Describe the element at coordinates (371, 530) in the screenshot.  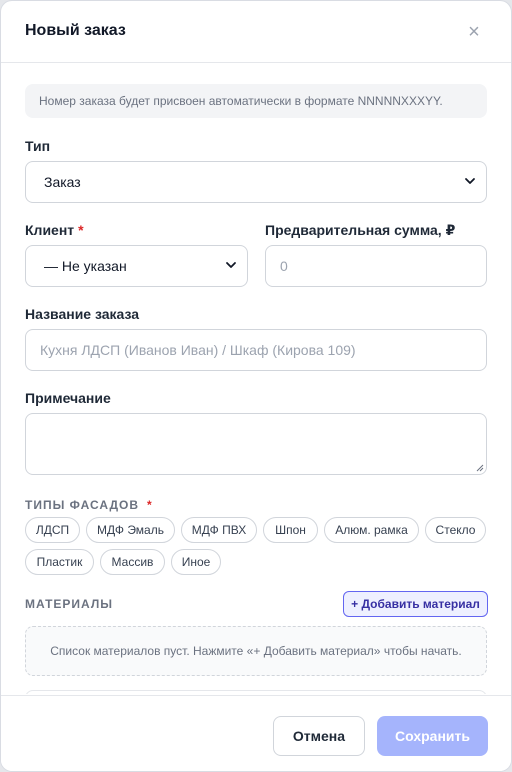
I see `facade-chip-alu-frame: Алюм. рамка` at that location.